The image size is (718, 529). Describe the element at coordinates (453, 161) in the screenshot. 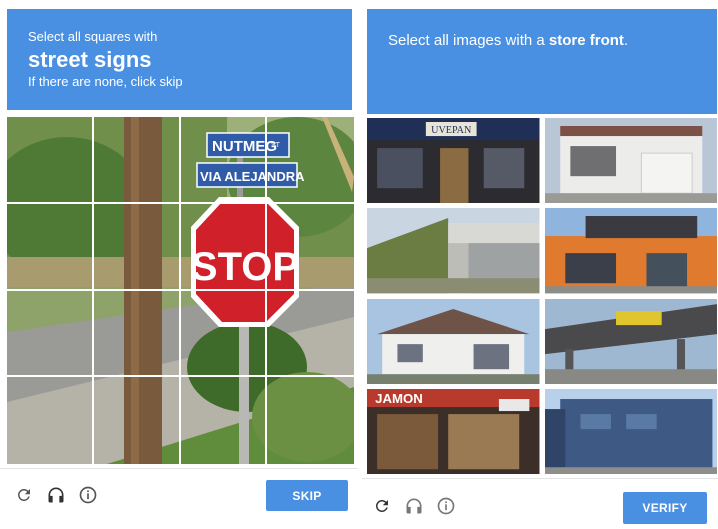

I see `image-tile: UVEPAN` at that location.